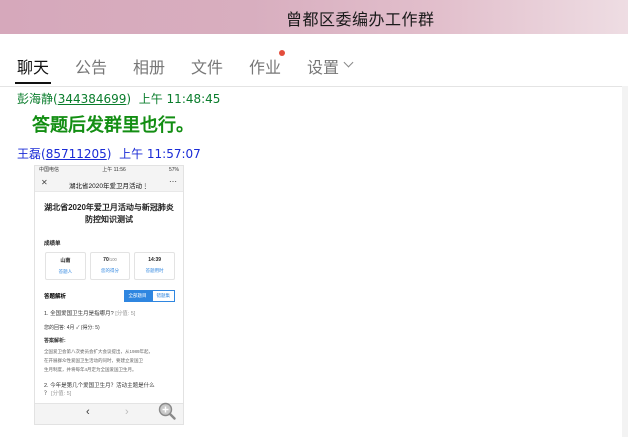 This screenshot has width=628, height=437. I want to click on status-time: 上午 11:56, so click(114, 170).